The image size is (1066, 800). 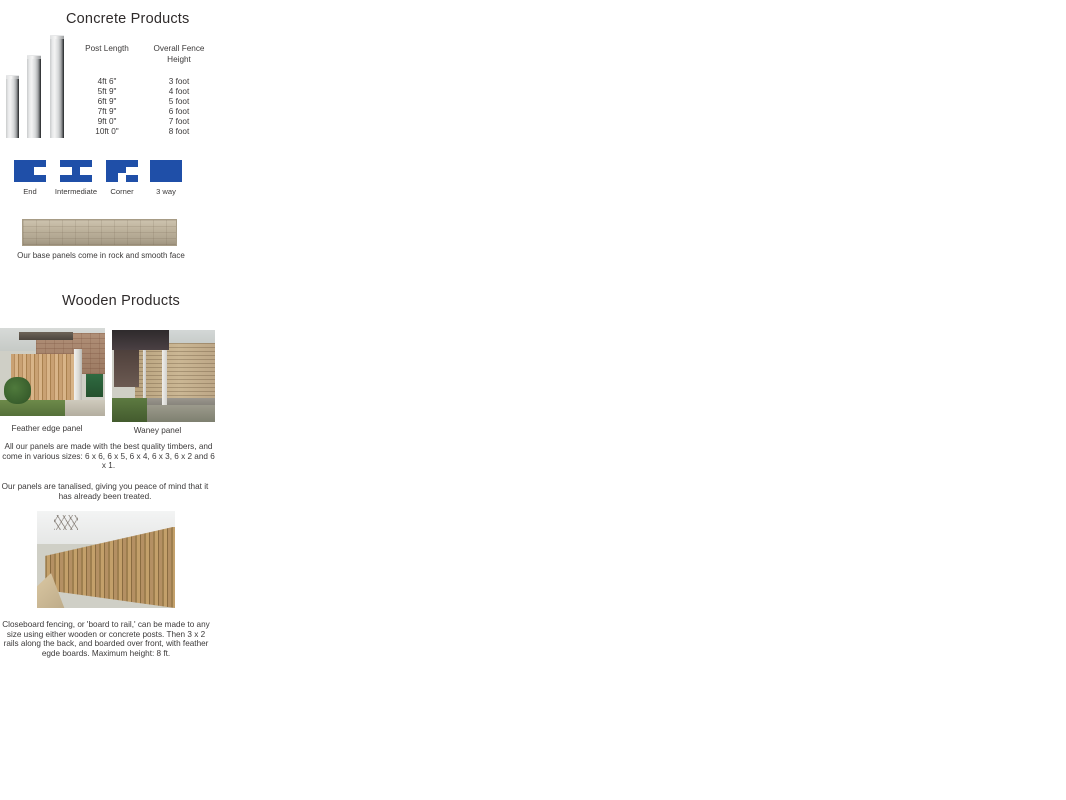 I want to click on waney-panel-caption: Waney panel, so click(x=157, y=430).